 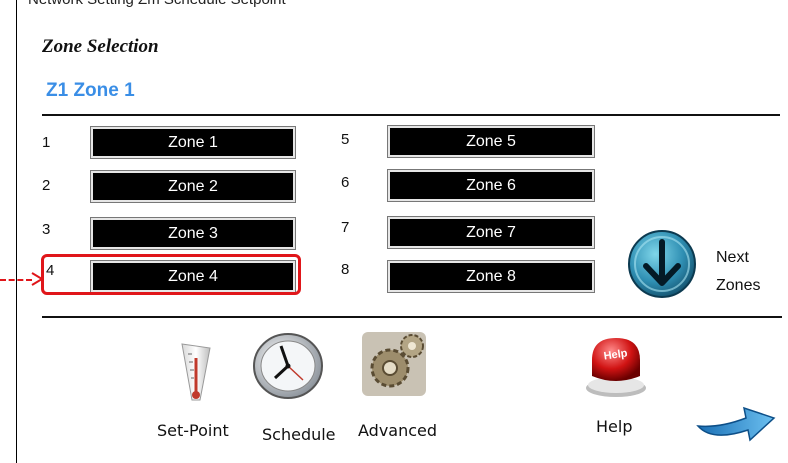 What do you see at coordinates (345, 269) in the screenshot?
I see `zone-number-8: 8` at bounding box center [345, 269].